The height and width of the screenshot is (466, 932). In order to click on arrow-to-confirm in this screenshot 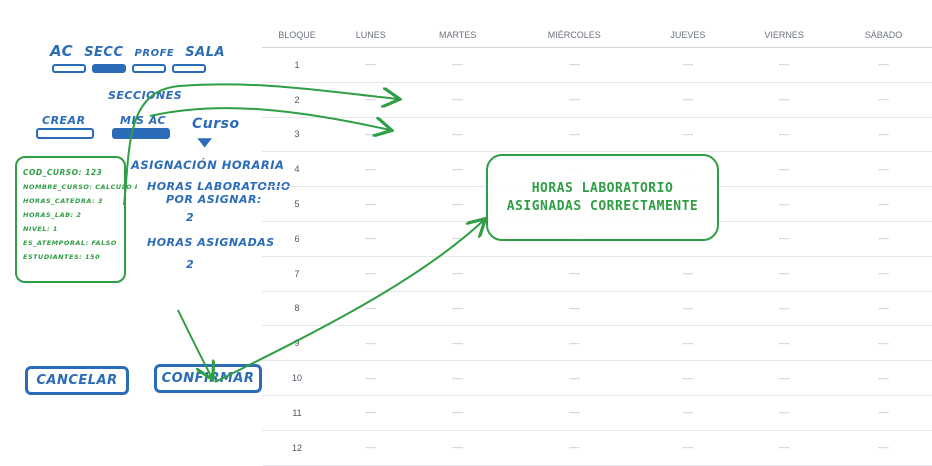, I will do `click(194, 343)`.